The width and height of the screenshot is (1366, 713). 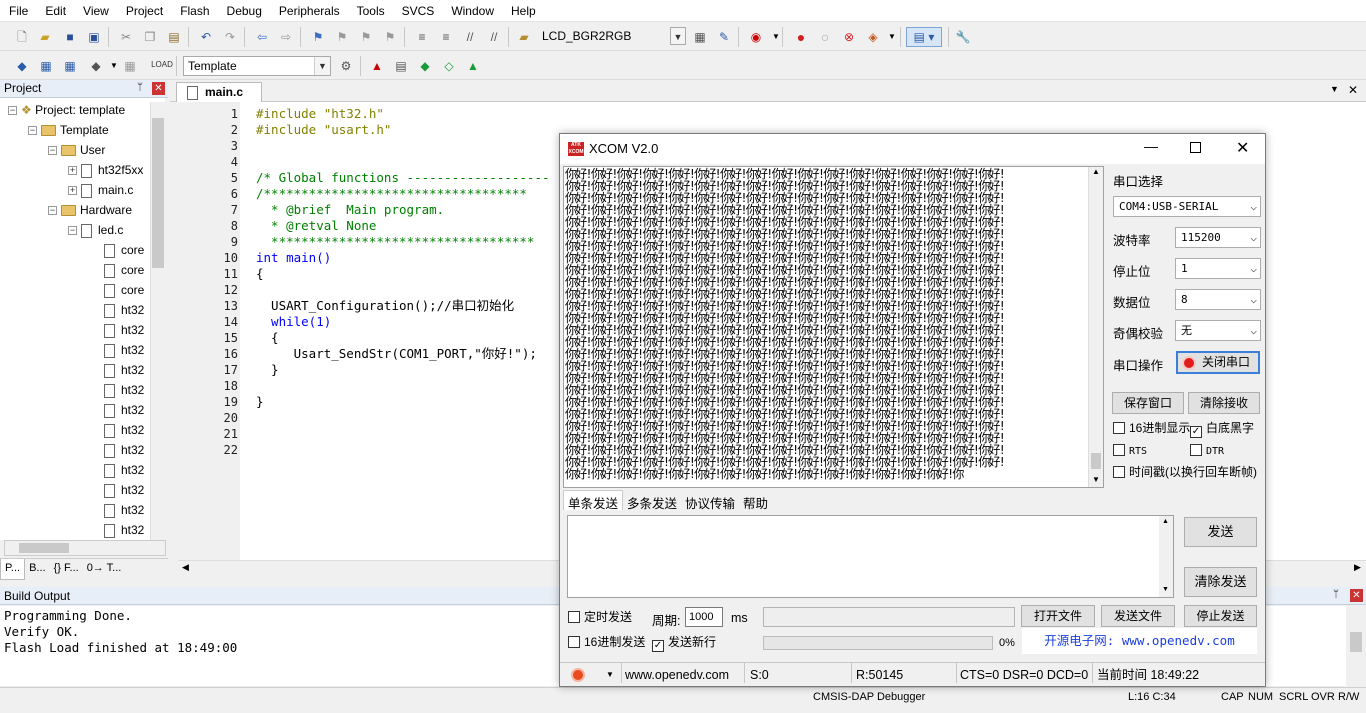 What do you see at coordinates (90, 210) in the screenshot?
I see `tree-group-hardware: − Hardware` at bounding box center [90, 210].